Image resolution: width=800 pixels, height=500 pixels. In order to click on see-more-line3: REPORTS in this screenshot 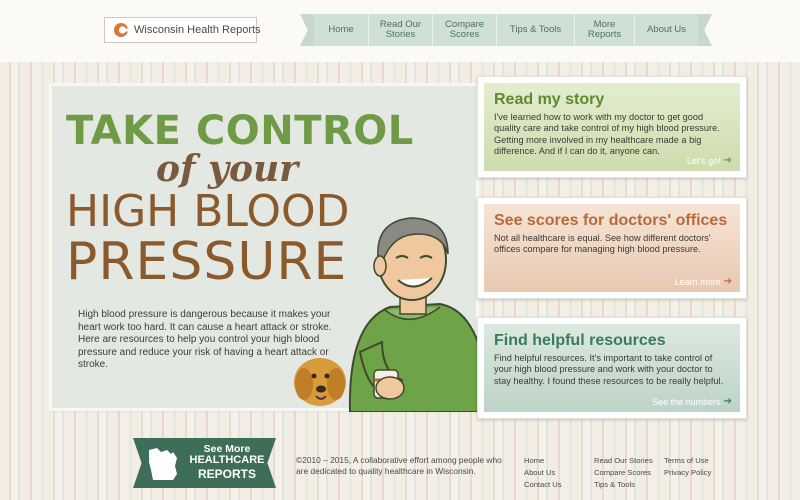, I will do `click(226, 474)`.